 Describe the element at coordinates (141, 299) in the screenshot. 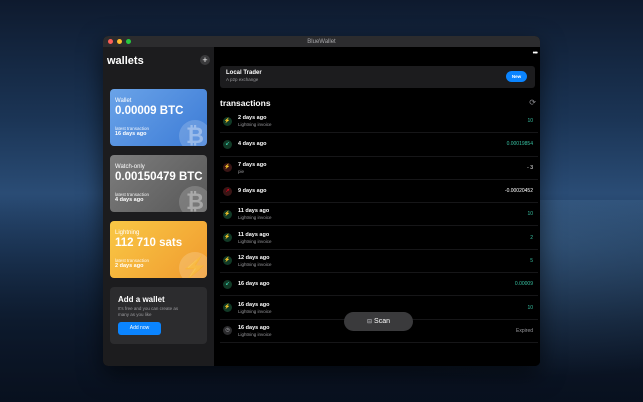

I see `add-wallet-title: Add a wallet` at that location.